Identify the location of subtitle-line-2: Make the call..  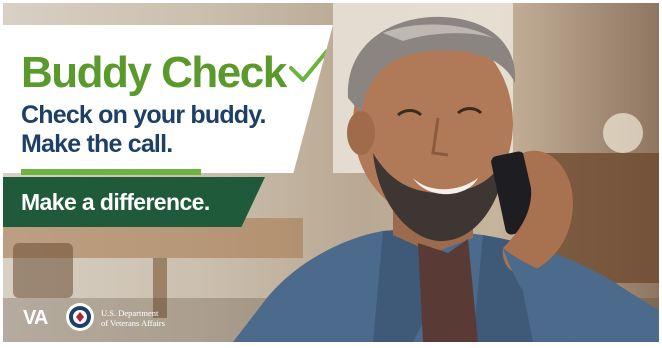
(97, 144).